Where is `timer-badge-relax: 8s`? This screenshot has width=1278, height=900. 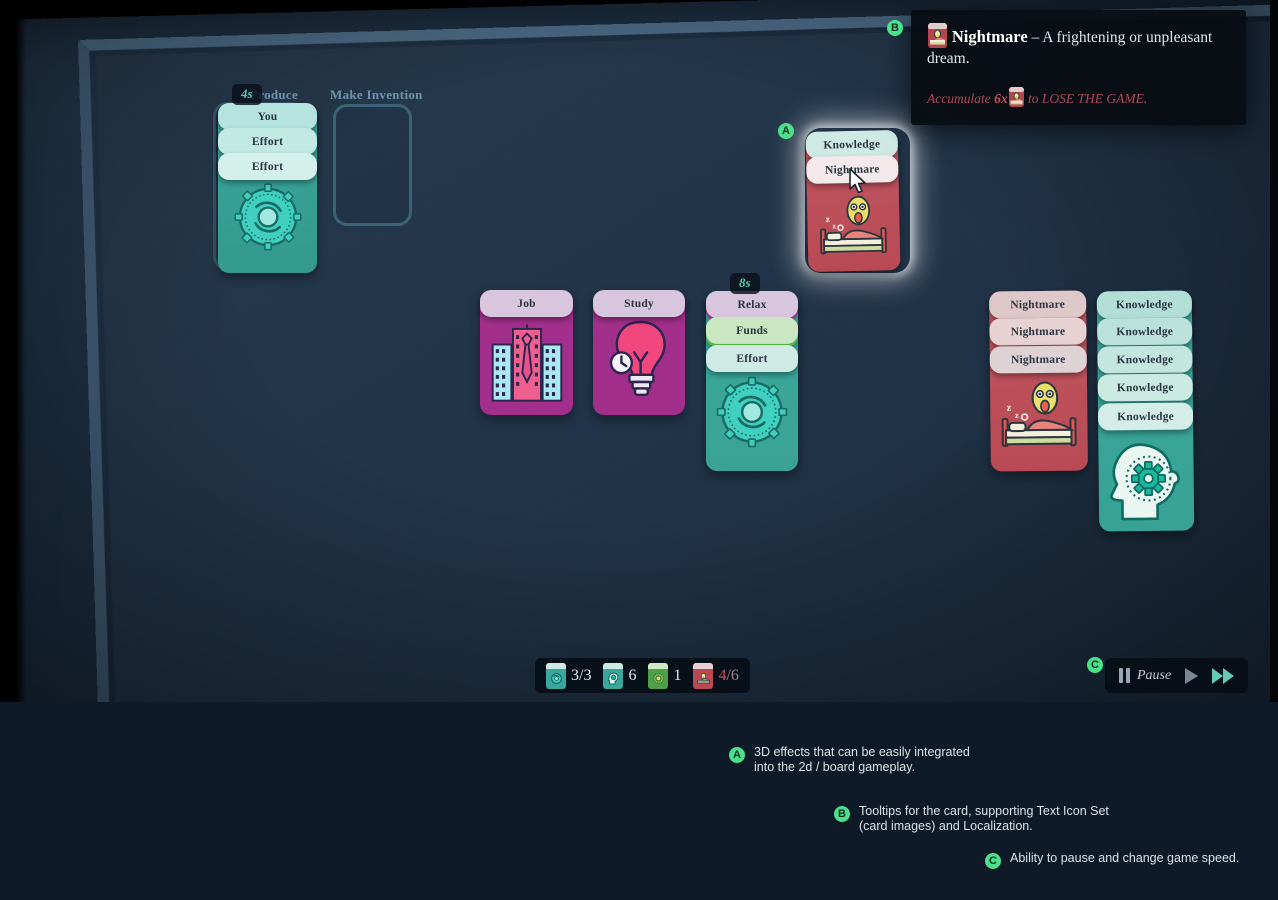
timer-badge-relax: 8s is located at coordinates (745, 283).